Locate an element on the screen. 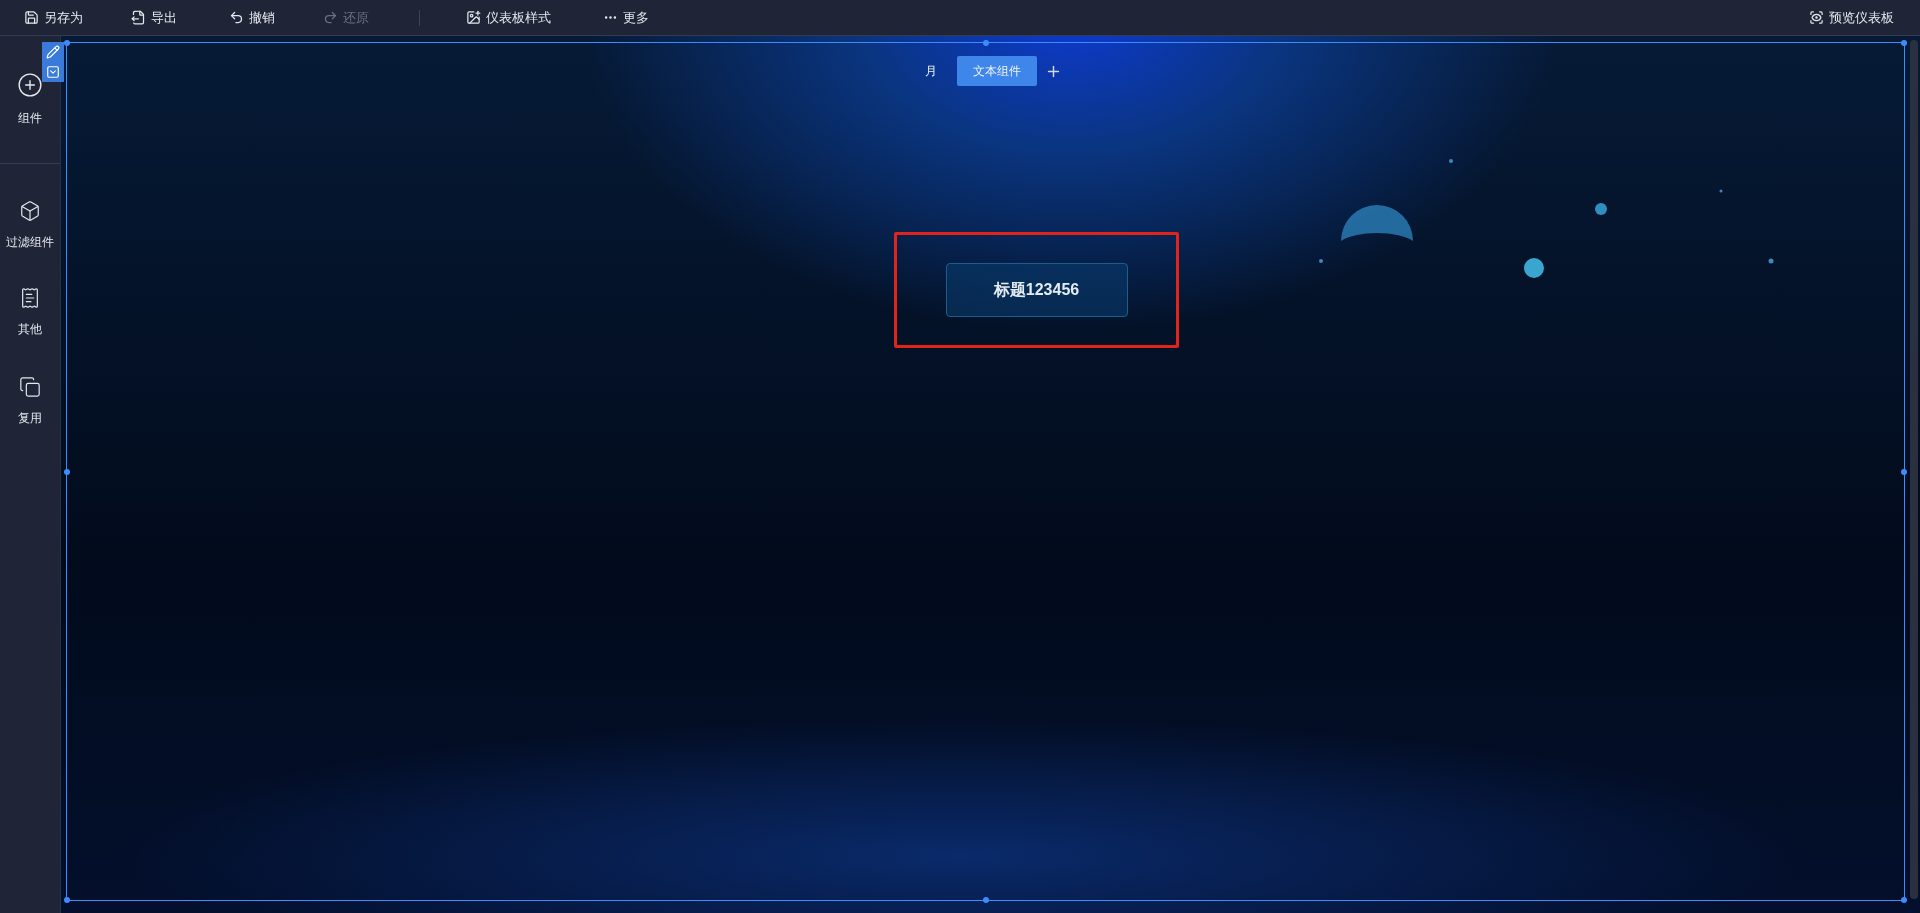 The height and width of the screenshot is (913, 1920). pencil-icon is located at coordinates (53, 52).